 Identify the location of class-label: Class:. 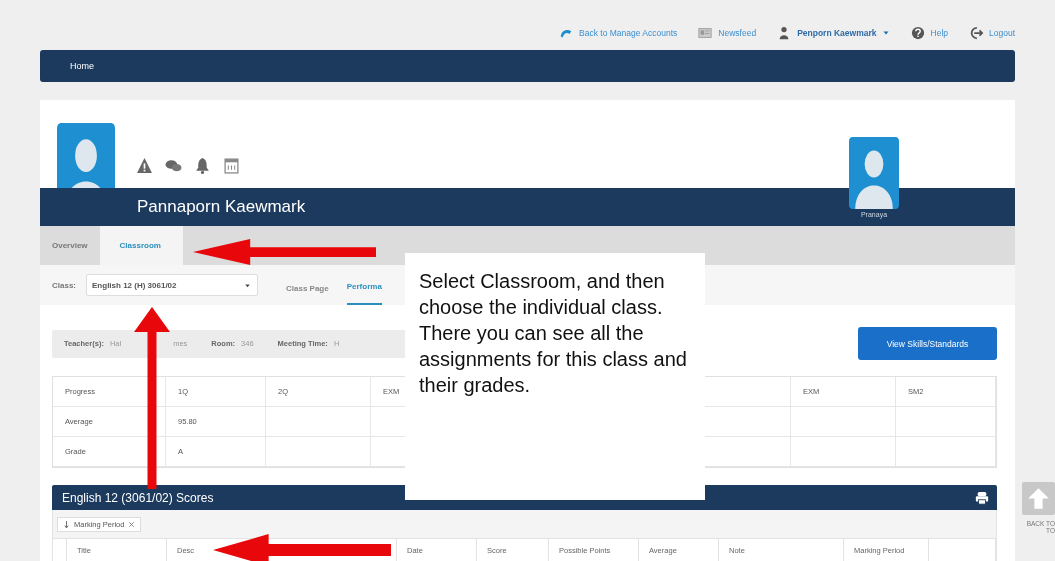
(64, 285).